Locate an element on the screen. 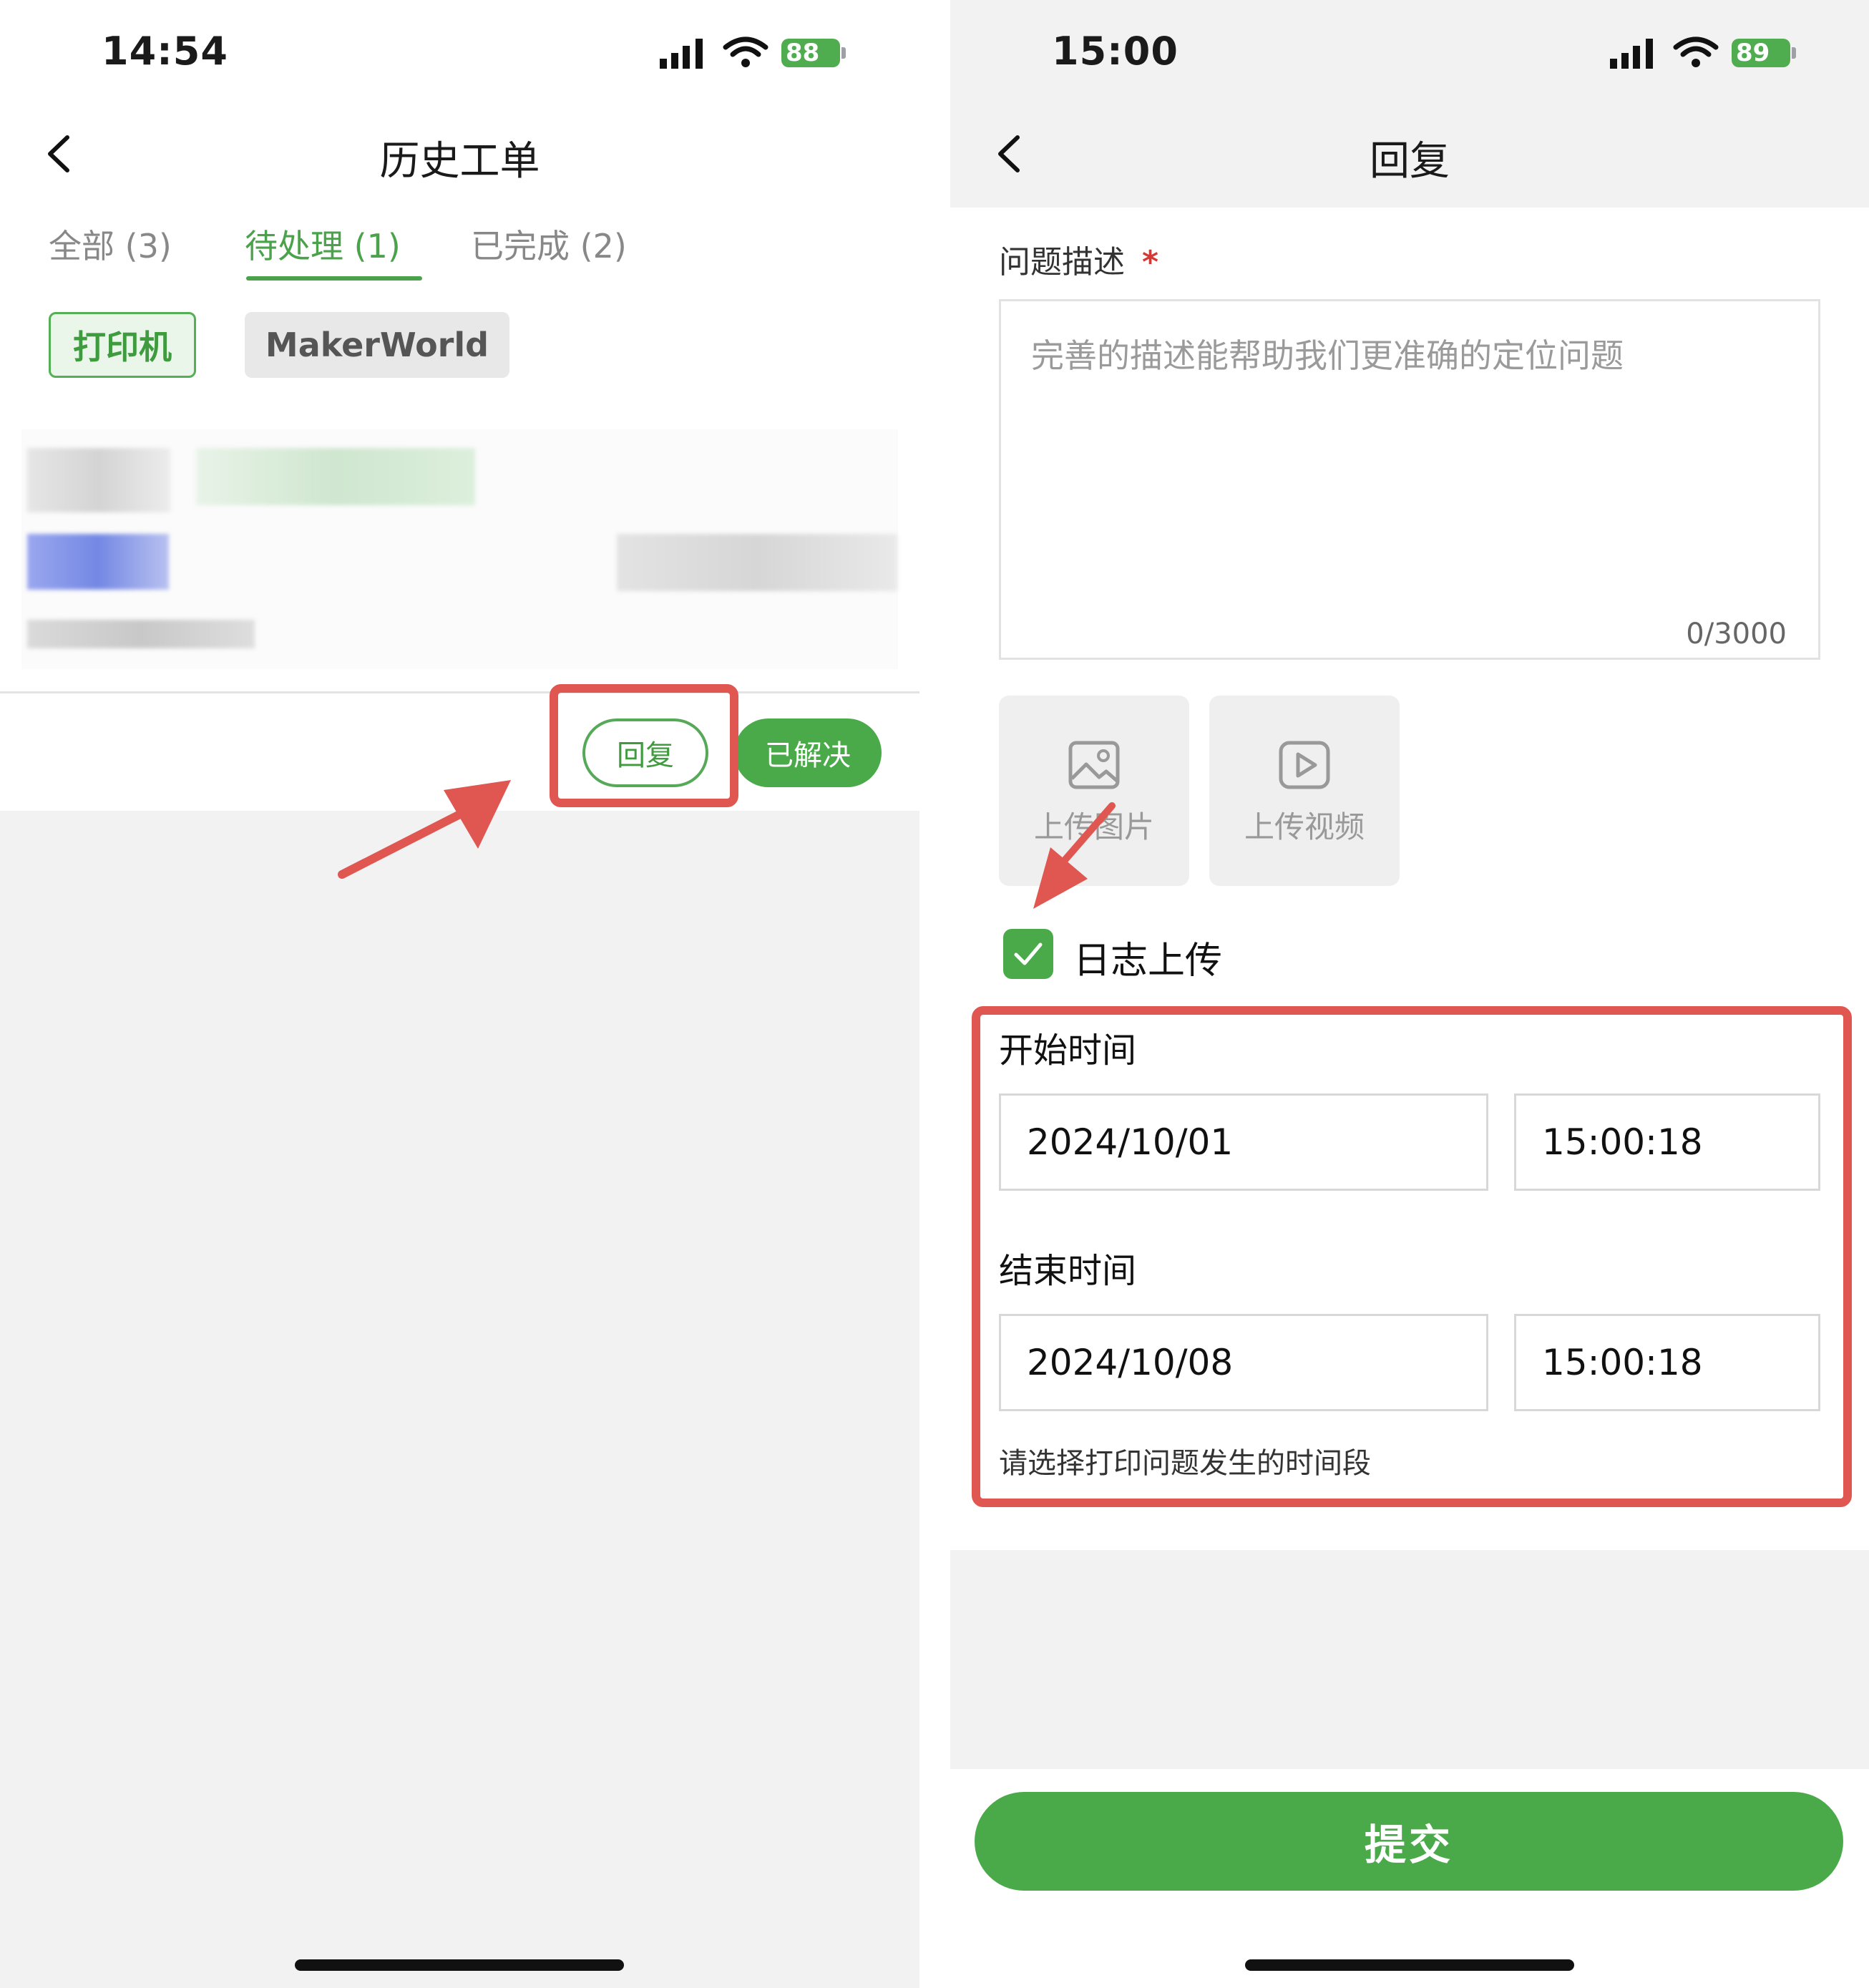 Image resolution: width=1869 pixels, height=1988 pixels. upload-video-button: 上传视频 is located at coordinates (1304, 791).